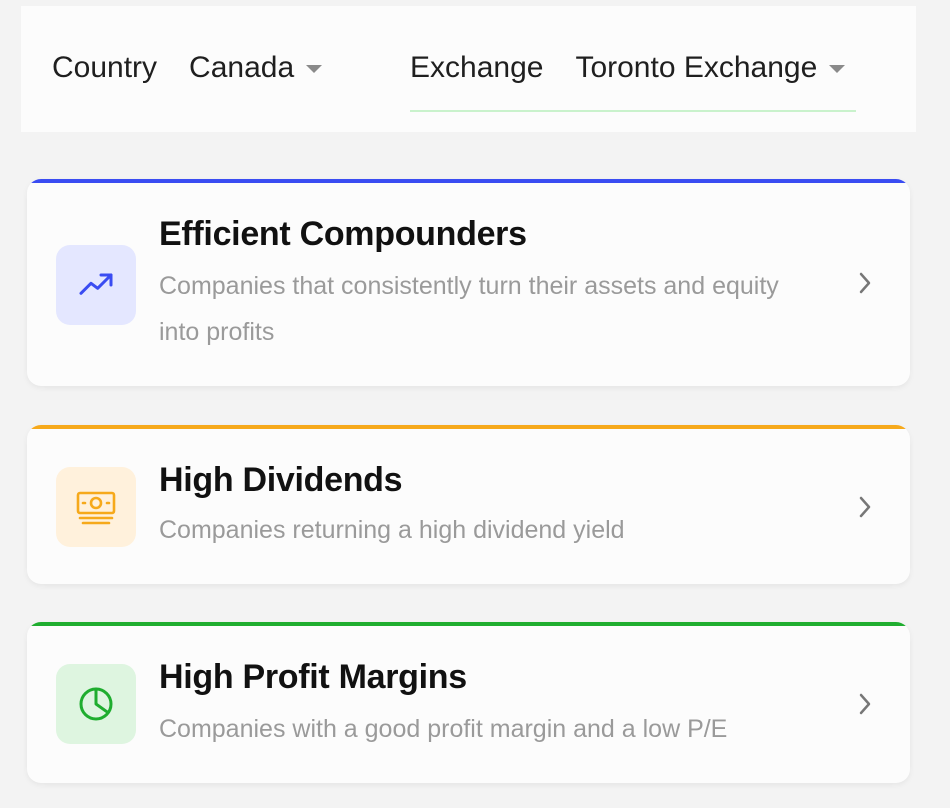 The width and height of the screenshot is (950, 808). I want to click on trending-up-icon, so click(96, 284).